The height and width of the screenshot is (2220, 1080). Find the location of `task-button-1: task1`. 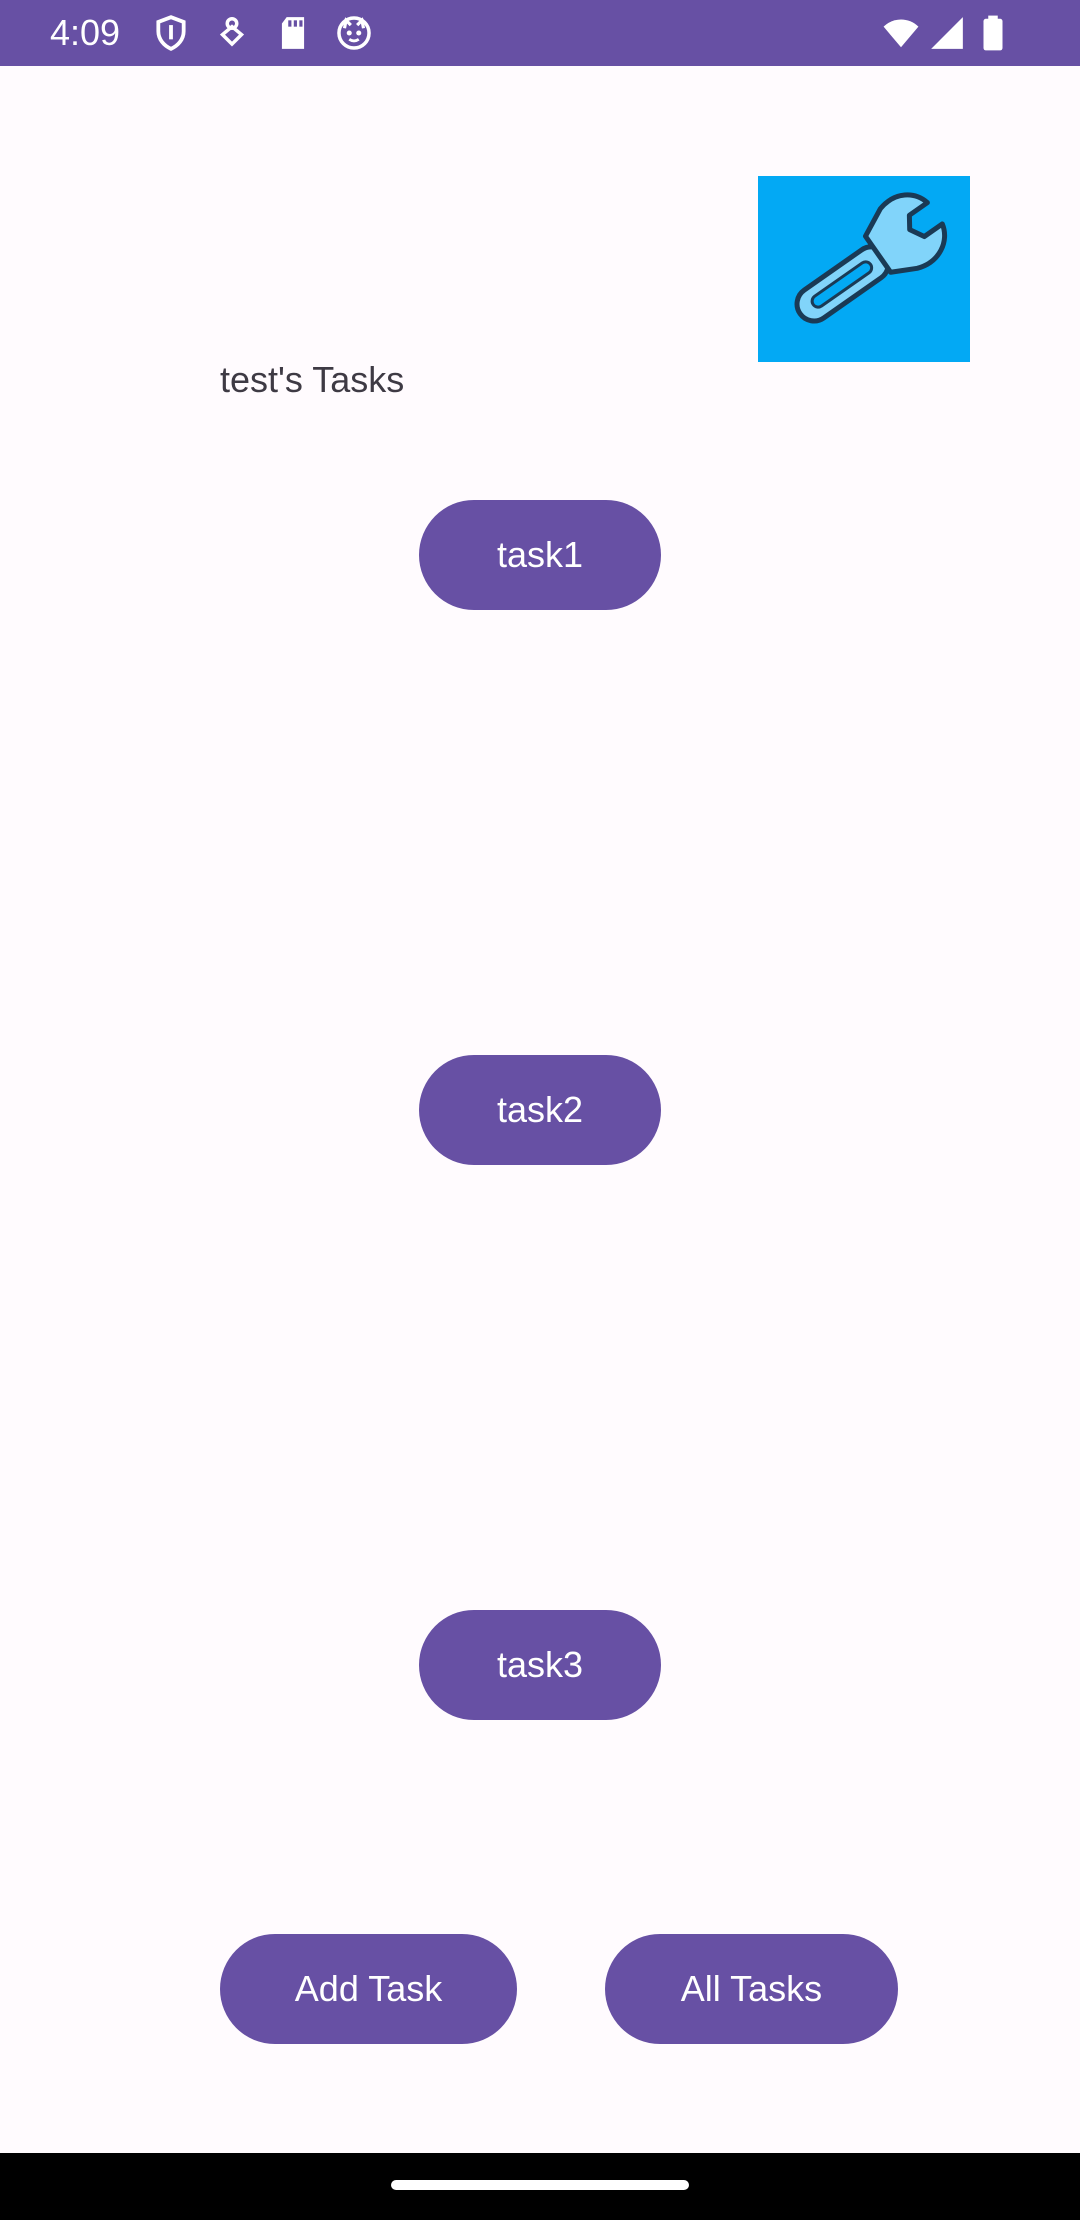

task-button-1: task1 is located at coordinates (540, 555).